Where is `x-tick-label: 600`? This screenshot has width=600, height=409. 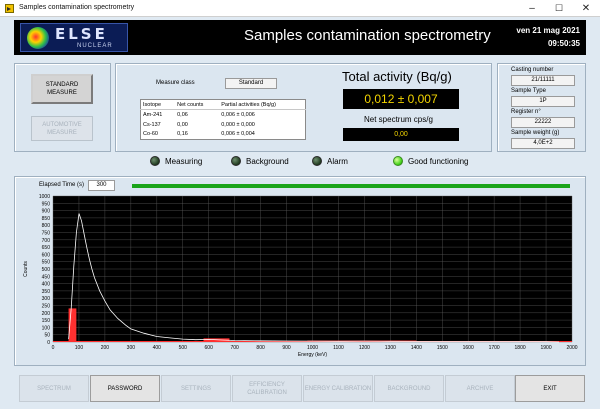
x-tick-label: 600 is located at coordinates (209, 348).